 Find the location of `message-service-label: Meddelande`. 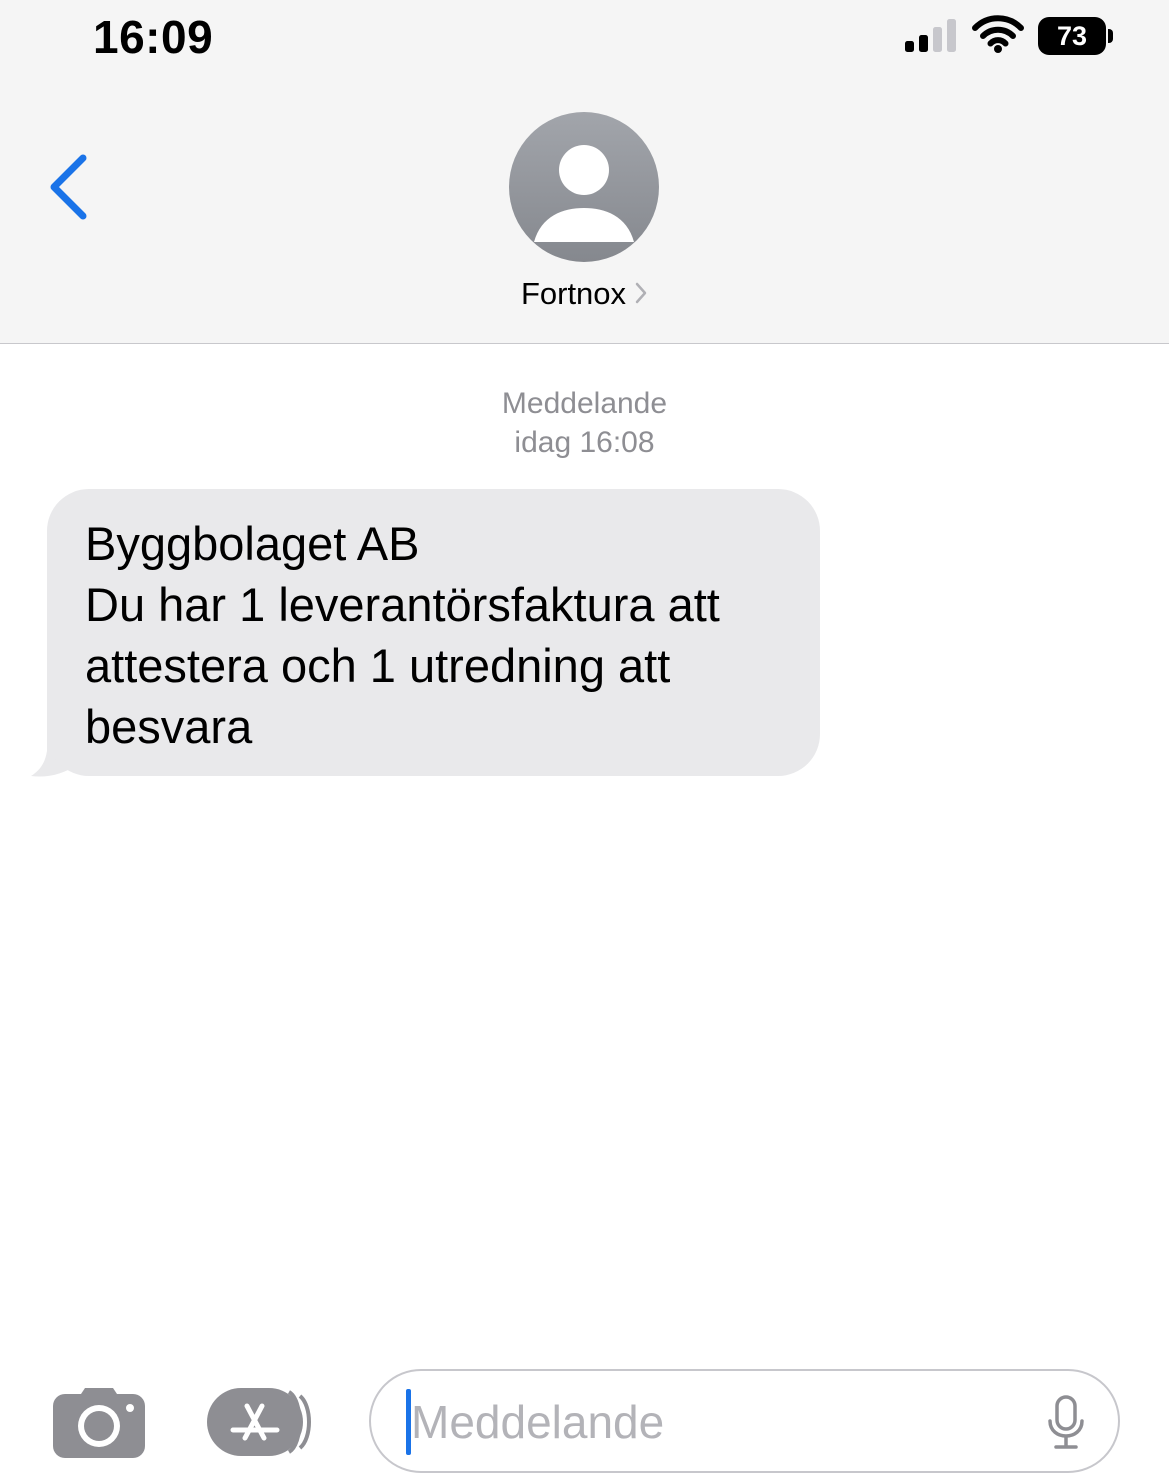

message-service-label: Meddelande is located at coordinates (584, 403).